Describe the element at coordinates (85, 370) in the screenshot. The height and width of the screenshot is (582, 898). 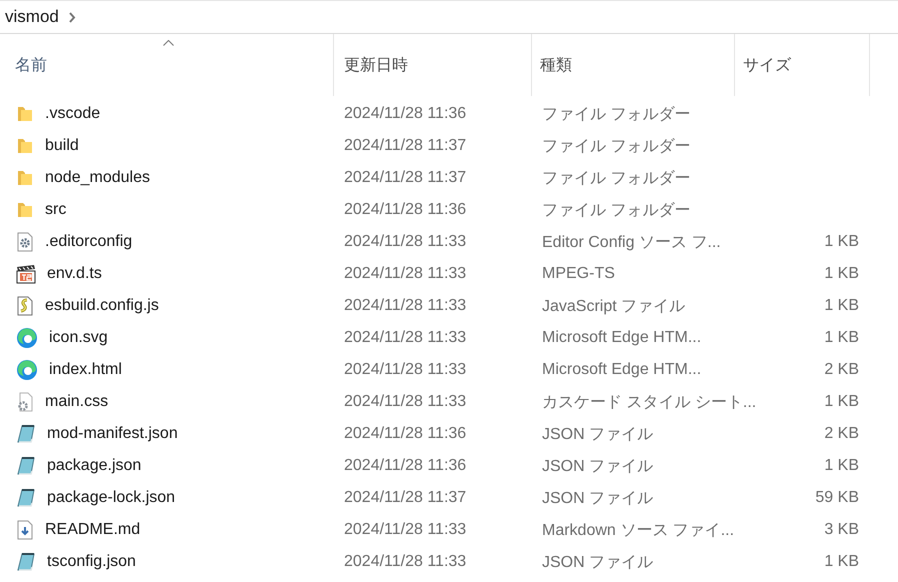
I see `file-name: index.html` at that location.